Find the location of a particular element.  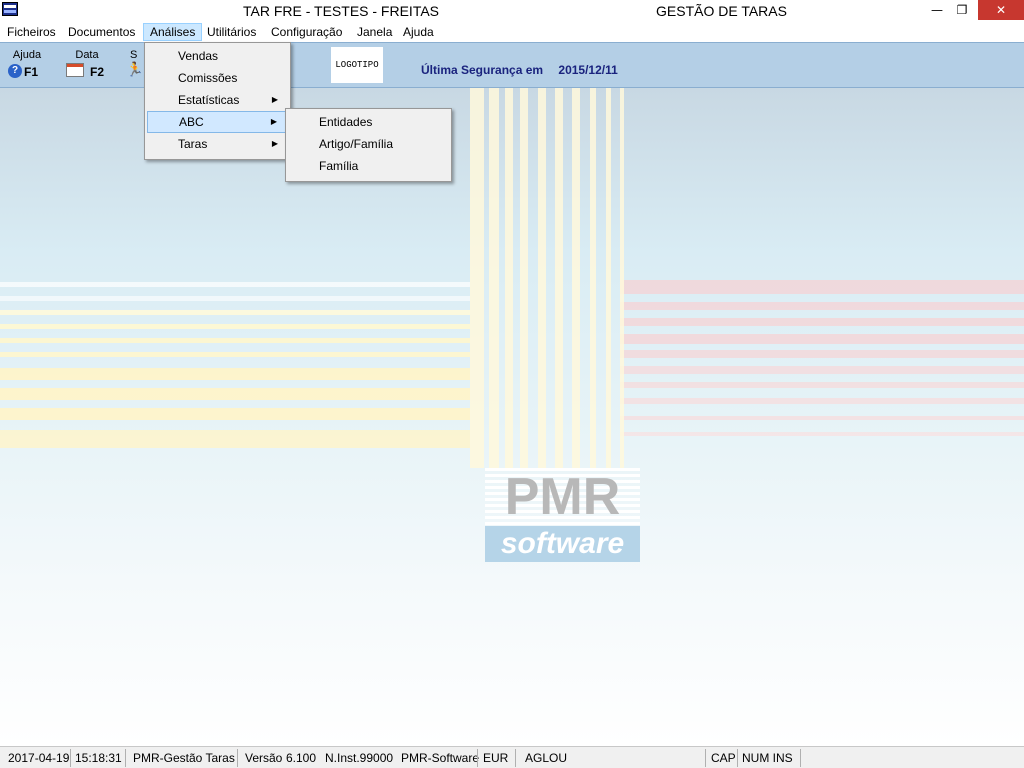

help-button: Ajuda ? F1 is located at coordinates (27, 66).